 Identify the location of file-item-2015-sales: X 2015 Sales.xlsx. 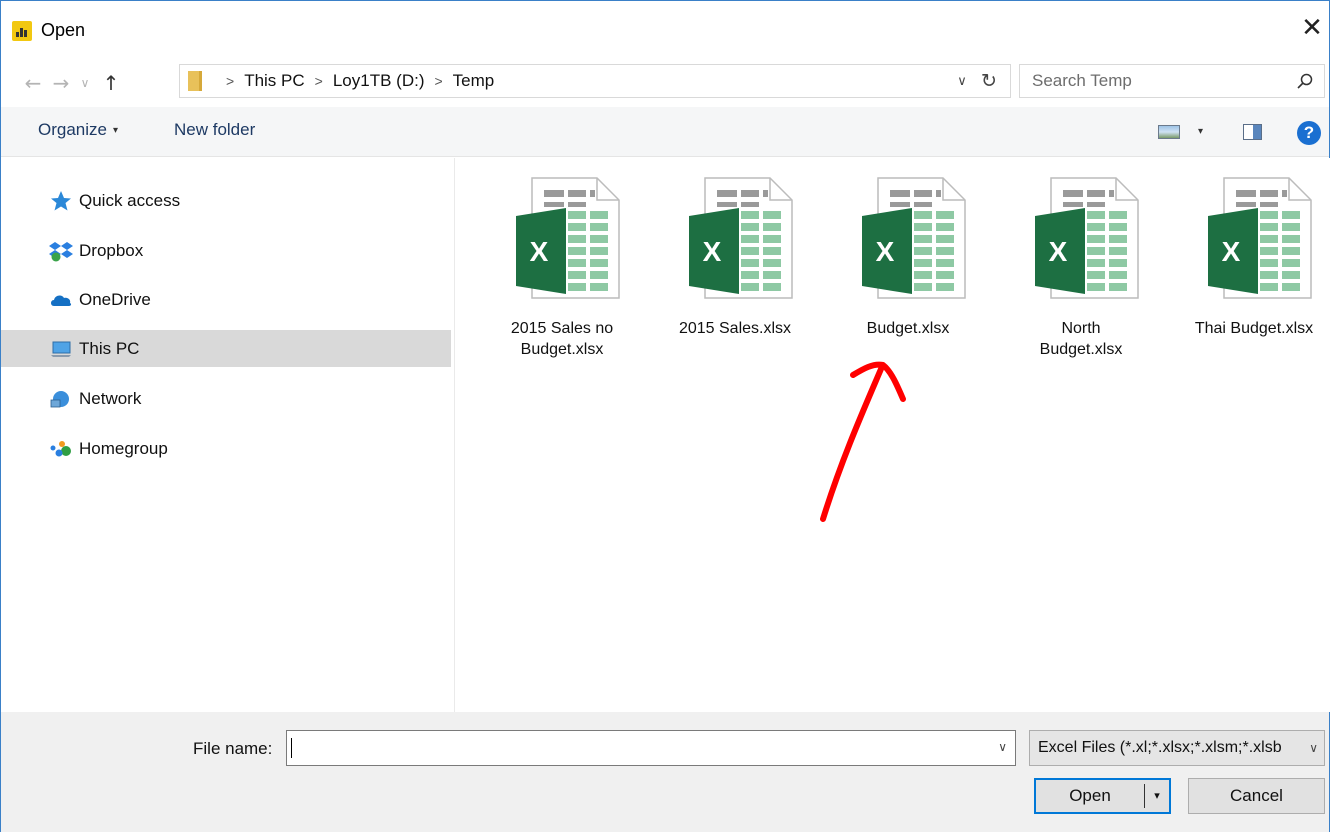
(735, 276).